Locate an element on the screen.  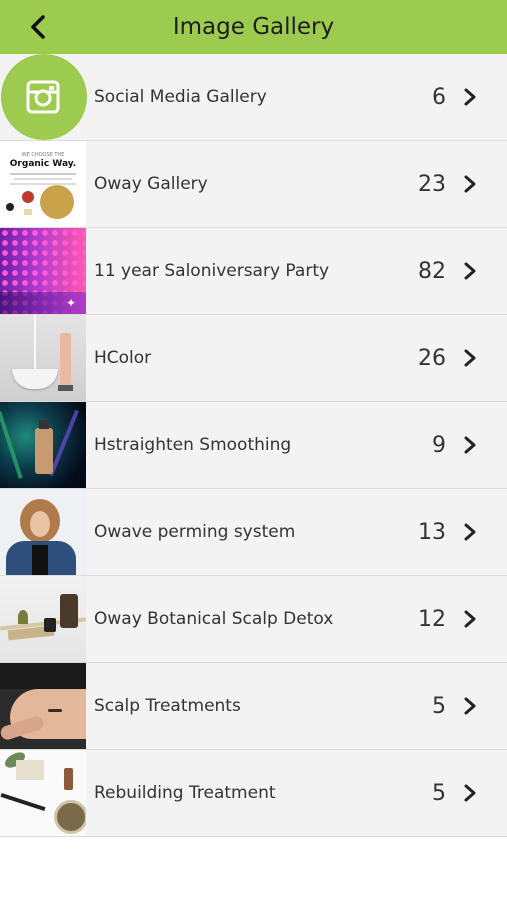
thumb-plant is located at coordinates (23, 617).